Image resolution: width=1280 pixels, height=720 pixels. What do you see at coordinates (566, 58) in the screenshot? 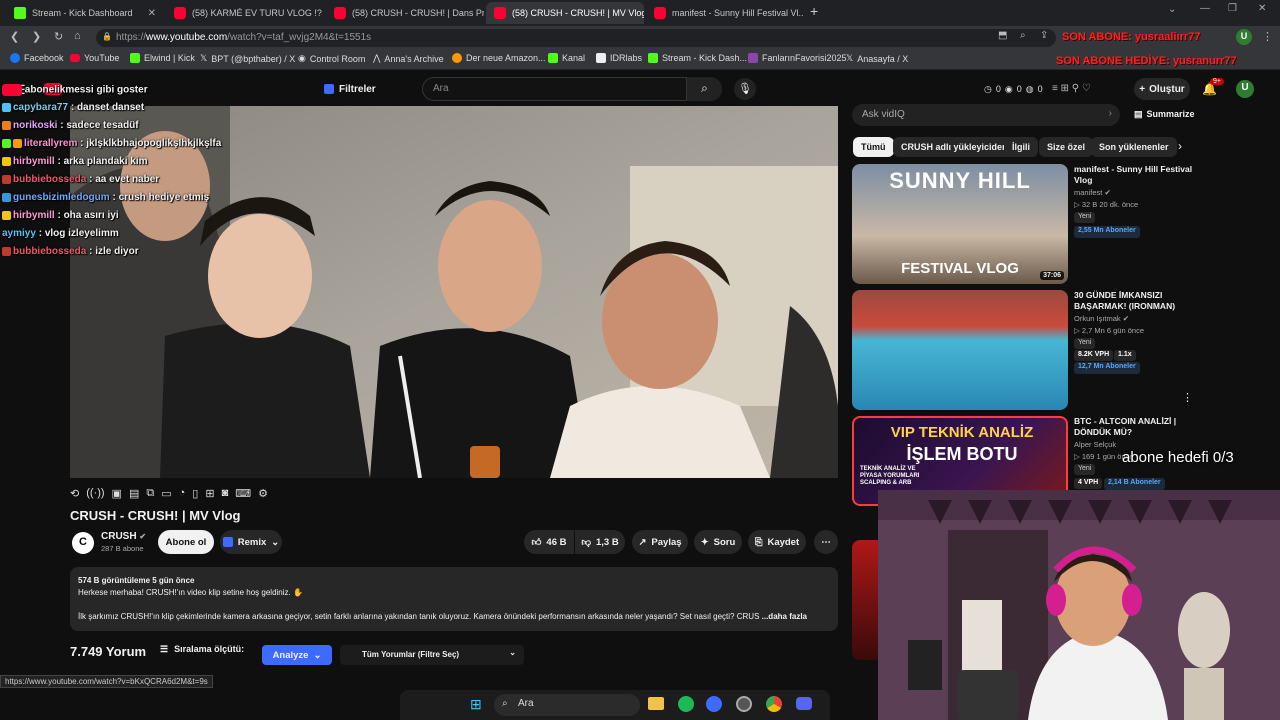
I see `bookmark-kanal: Kanal` at bounding box center [566, 58].